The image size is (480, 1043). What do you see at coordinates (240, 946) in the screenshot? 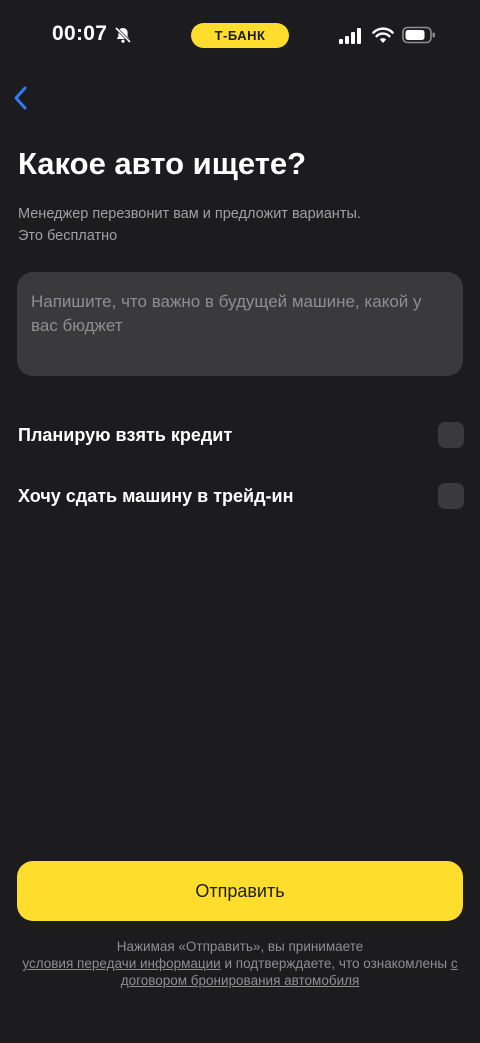
I see `legal-prefix: Нажимая «Отправить», вы принимаете` at bounding box center [240, 946].